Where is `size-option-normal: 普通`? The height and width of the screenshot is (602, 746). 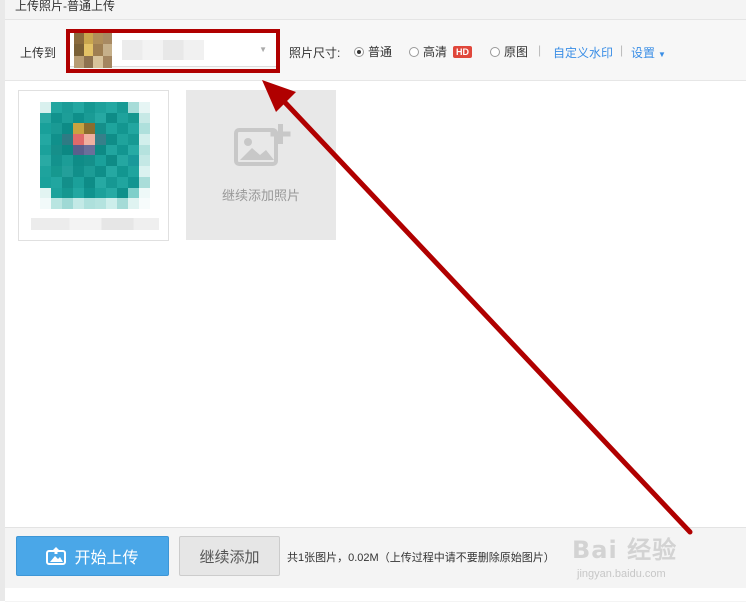
size-option-normal: 普通 is located at coordinates (373, 51).